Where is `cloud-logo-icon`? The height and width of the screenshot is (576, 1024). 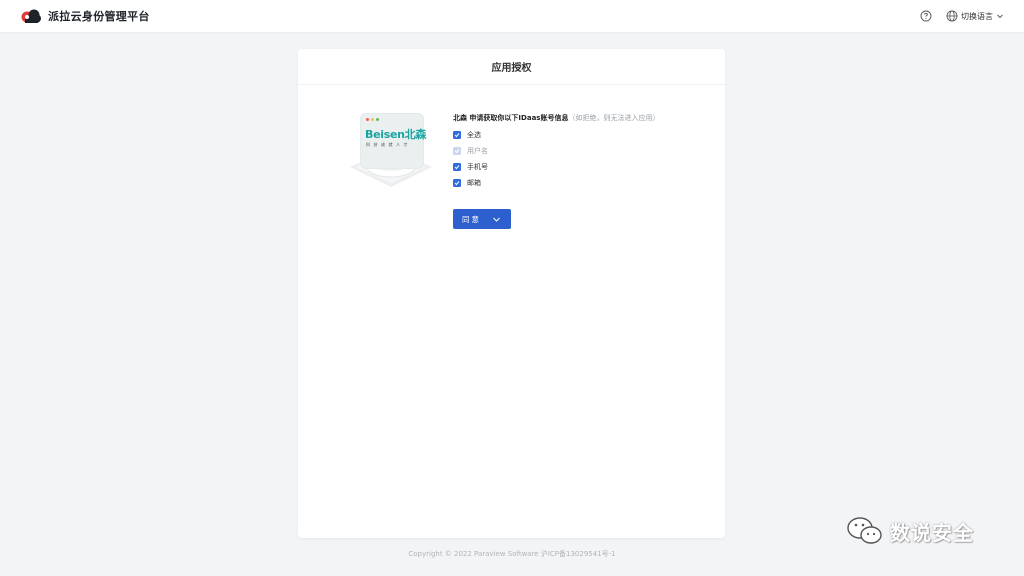
cloud-logo-icon is located at coordinates (31, 16).